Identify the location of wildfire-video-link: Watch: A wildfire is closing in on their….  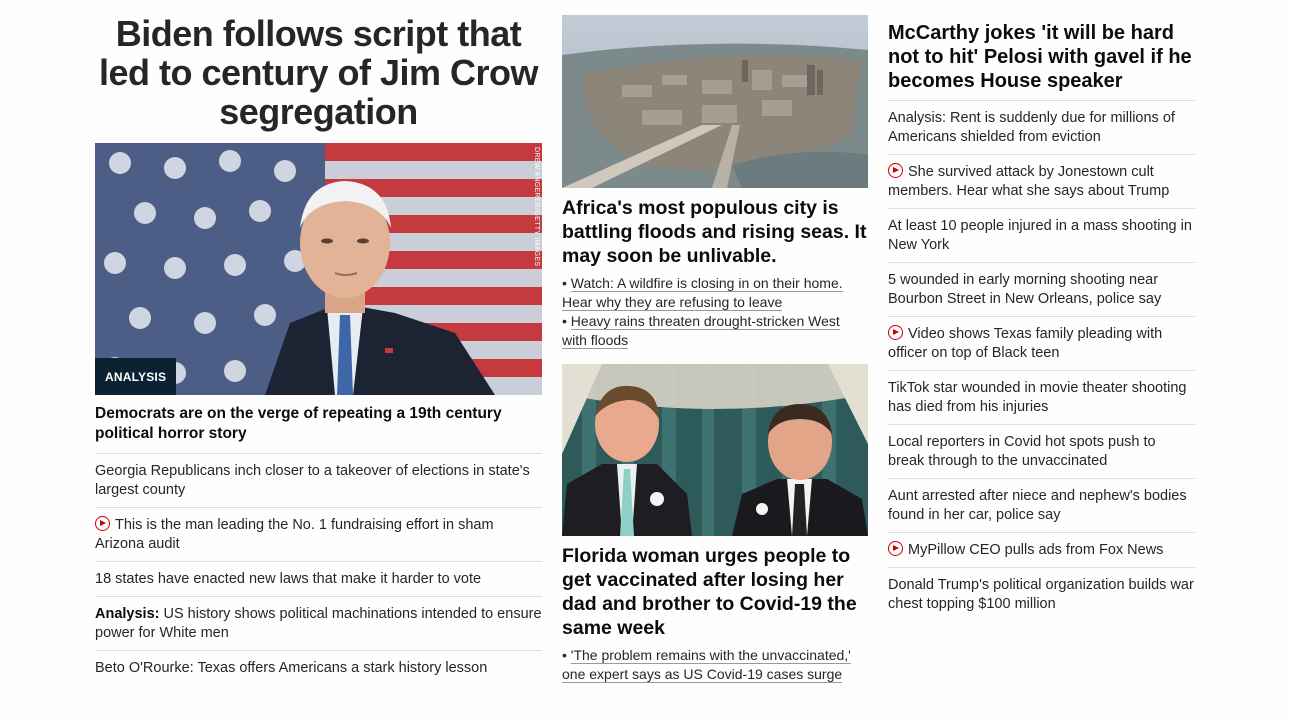
(702, 293).